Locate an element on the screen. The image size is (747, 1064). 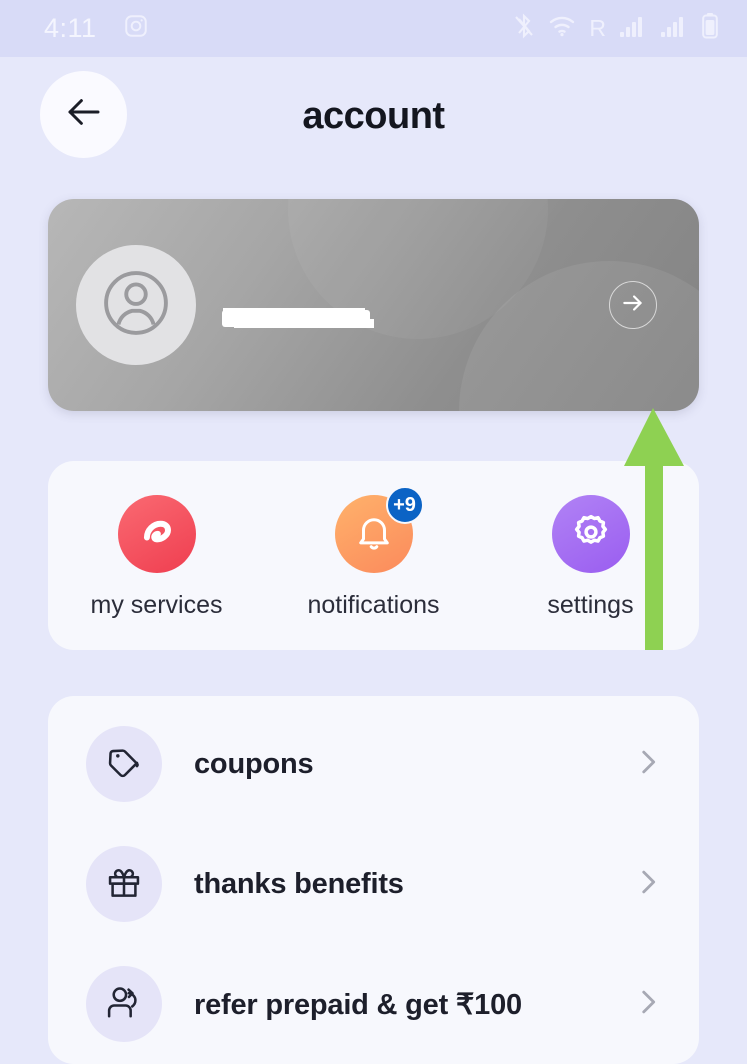
bluetooth-off-icon is located at coordinates (524, 28).